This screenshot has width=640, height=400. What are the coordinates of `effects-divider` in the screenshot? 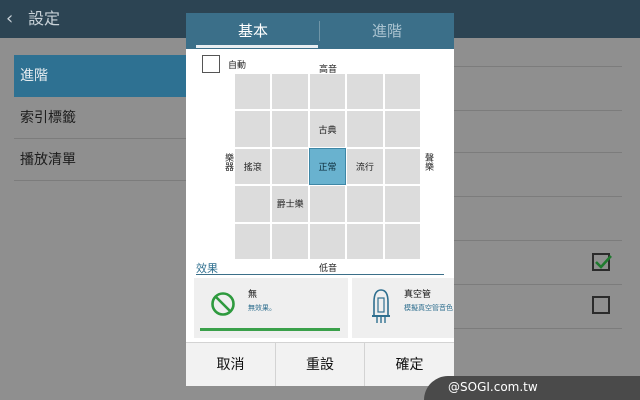 It's located at (320, 274).